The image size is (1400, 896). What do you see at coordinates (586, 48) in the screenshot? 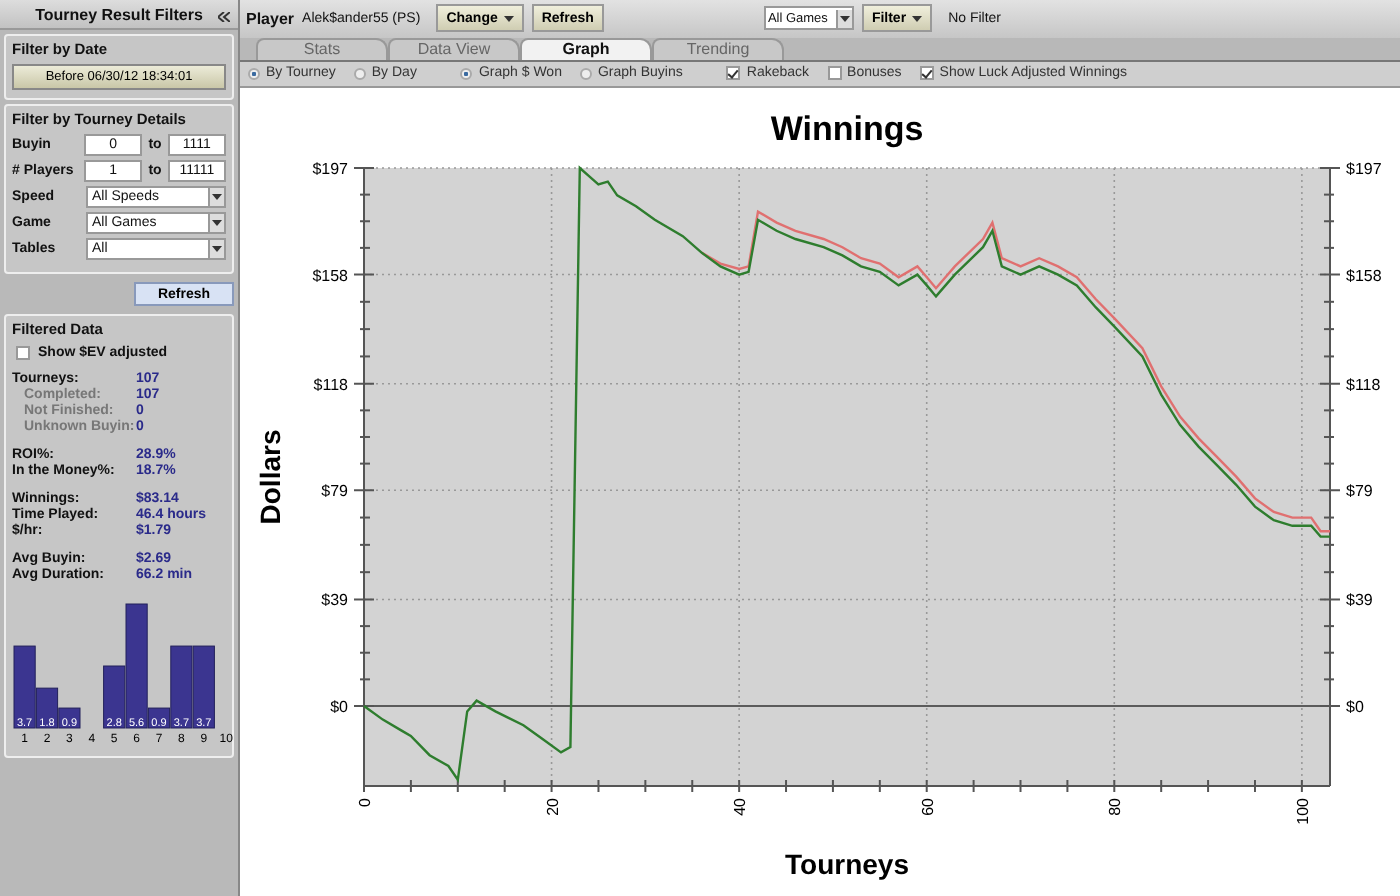
I see `tab: Graph` at bounding box center [586, 48].